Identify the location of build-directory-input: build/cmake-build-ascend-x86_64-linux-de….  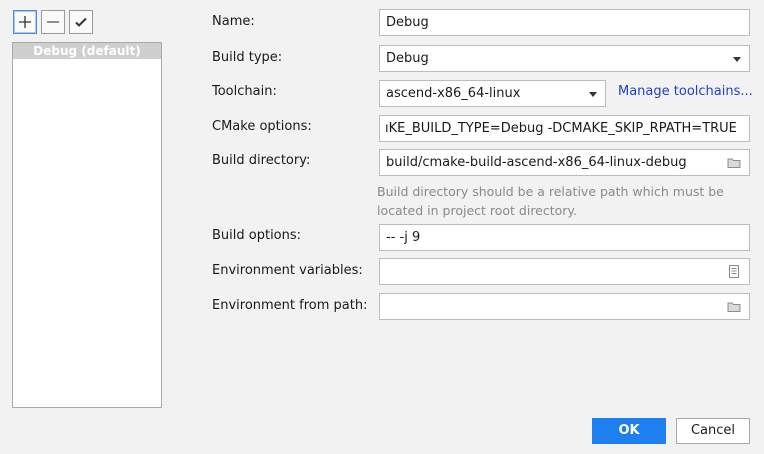
(564, 162).